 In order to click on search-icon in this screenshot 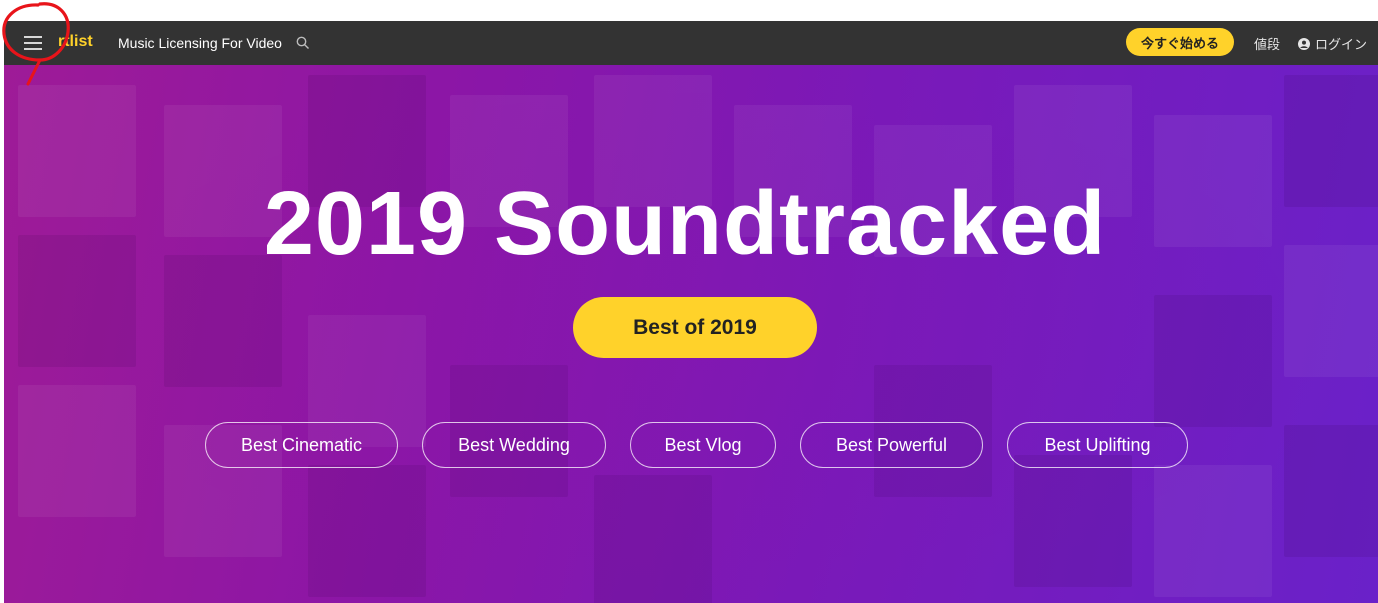, I will do `click(303, 43)`.